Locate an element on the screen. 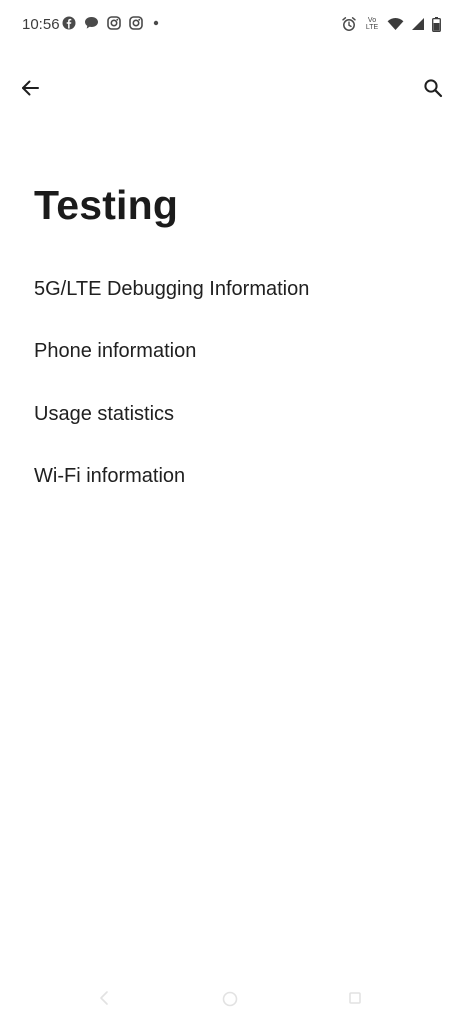  search-icon is located at coordinates (433, 88).